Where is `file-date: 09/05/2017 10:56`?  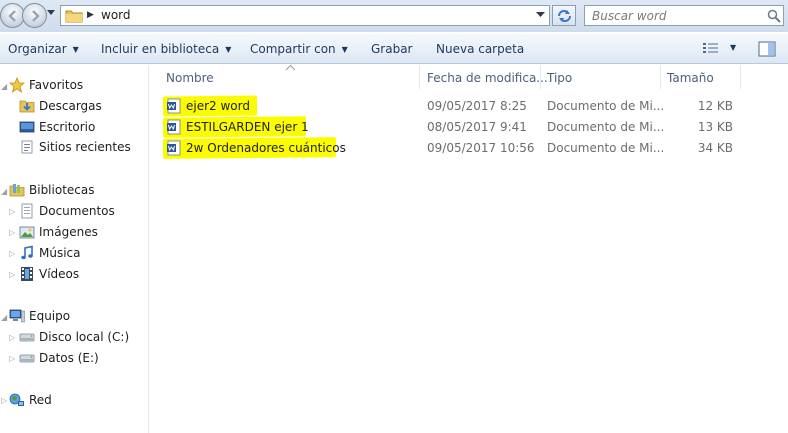 file-date: 09/05/2017 10:56 is located at coordinates (481, 148).